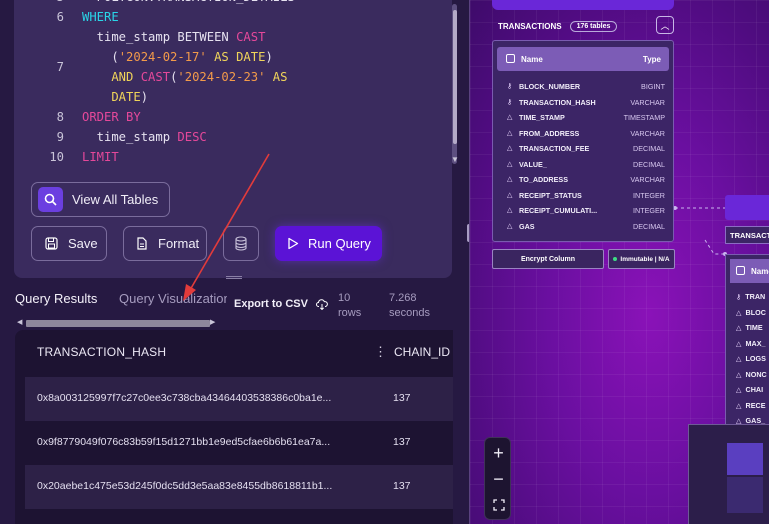 The height and width of the screenshot is (524, 769). Describe the element at coordinates (409, 313) in the screenshot. I see `duration-label: seconds` at that location.